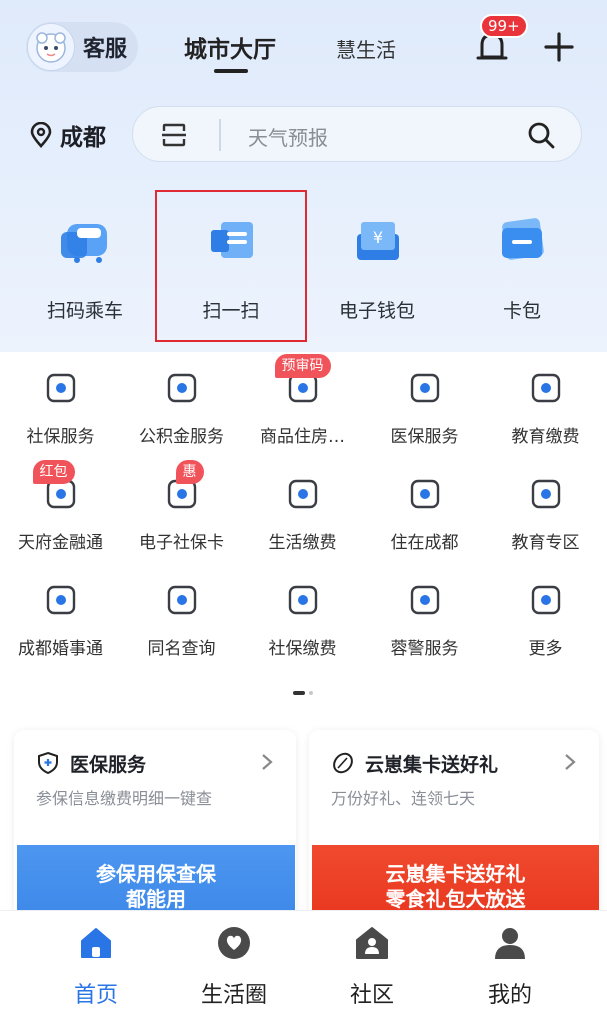 The height and width of the screenshot is (1015, 607). What do you see at coordinates (60, 437) in the screenshot?
I see `service-label: 社保服务` at bounding box center [60, 437].